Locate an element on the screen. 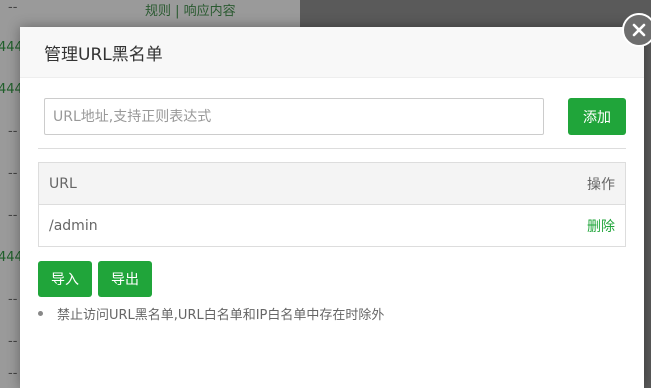 This screenshot has height=388, width=651. import-button: 导入 is located at coordinates (65, 279).